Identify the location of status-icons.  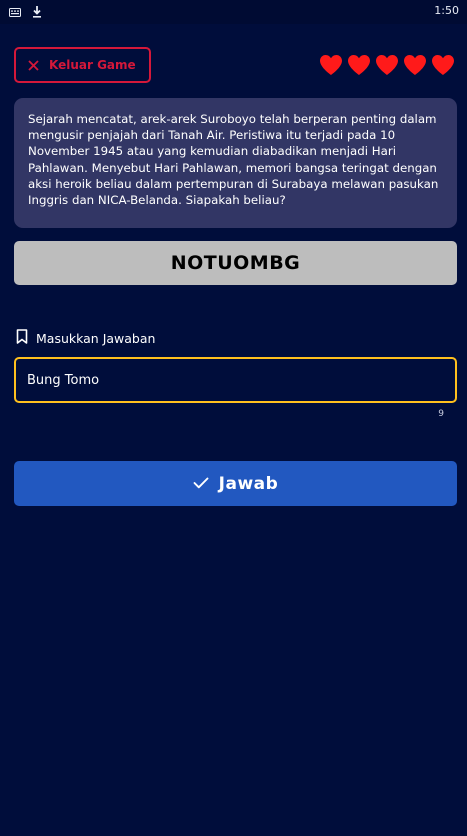
(26, 12).